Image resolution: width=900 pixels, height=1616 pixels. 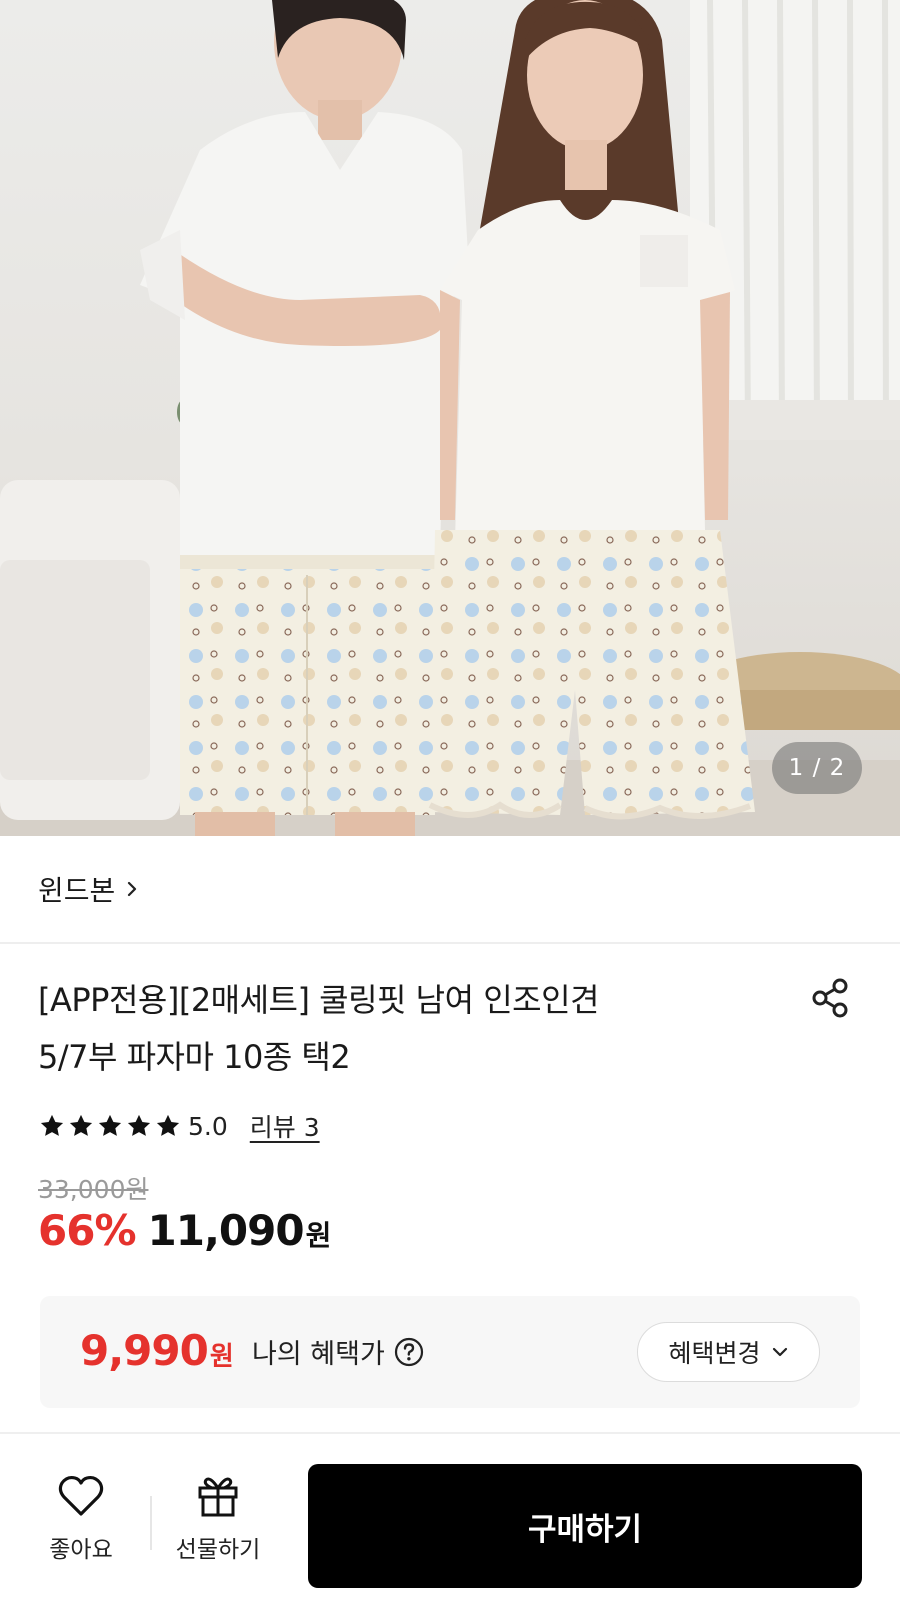 What do you see at coordinates (714, 1353) in the screenshot?
I see `change-benefit-label: 혜택변경` at bounding box center [714, 1353].